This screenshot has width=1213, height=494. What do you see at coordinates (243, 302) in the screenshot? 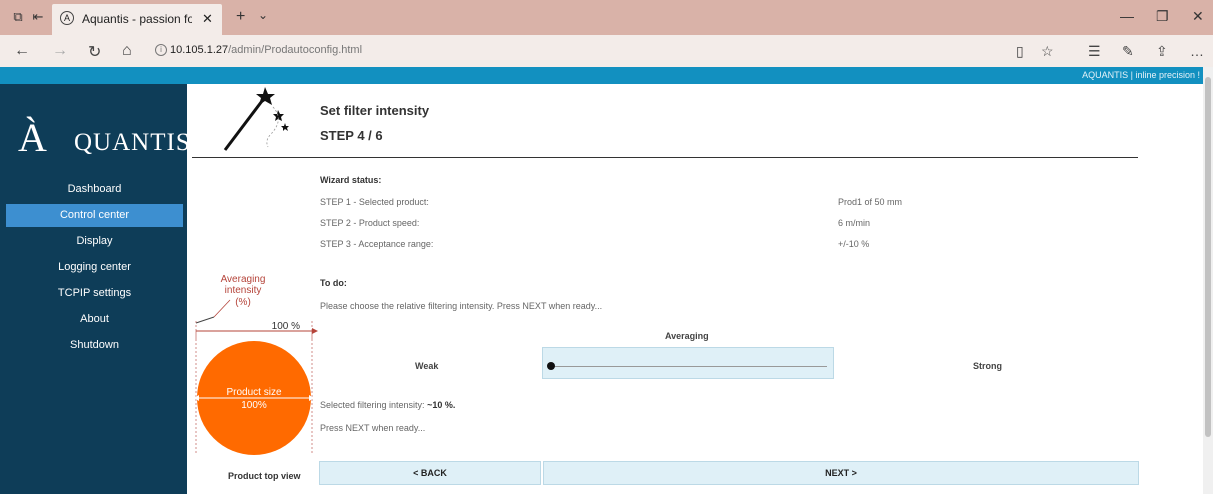
I see `averaging-line3: (%)` at bounding box center [243, 302].